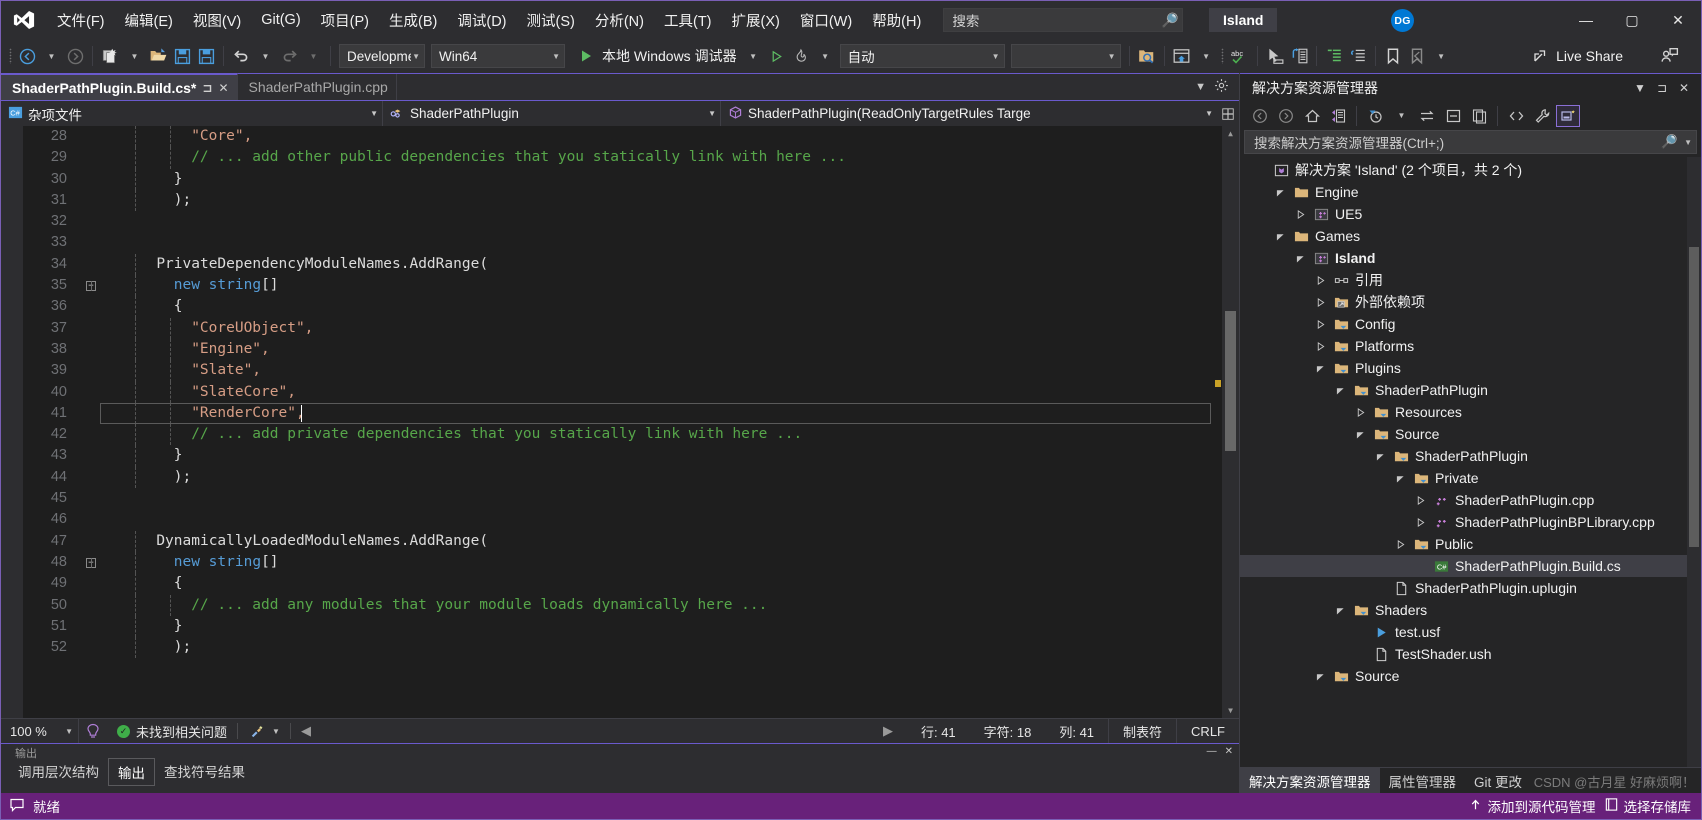  What do you see at coordinates (1470, 522) in the screenshot?
I see `tree-item: ShaderPathPluginBPLibrary.cpp` at bounding box center [1470, 522].